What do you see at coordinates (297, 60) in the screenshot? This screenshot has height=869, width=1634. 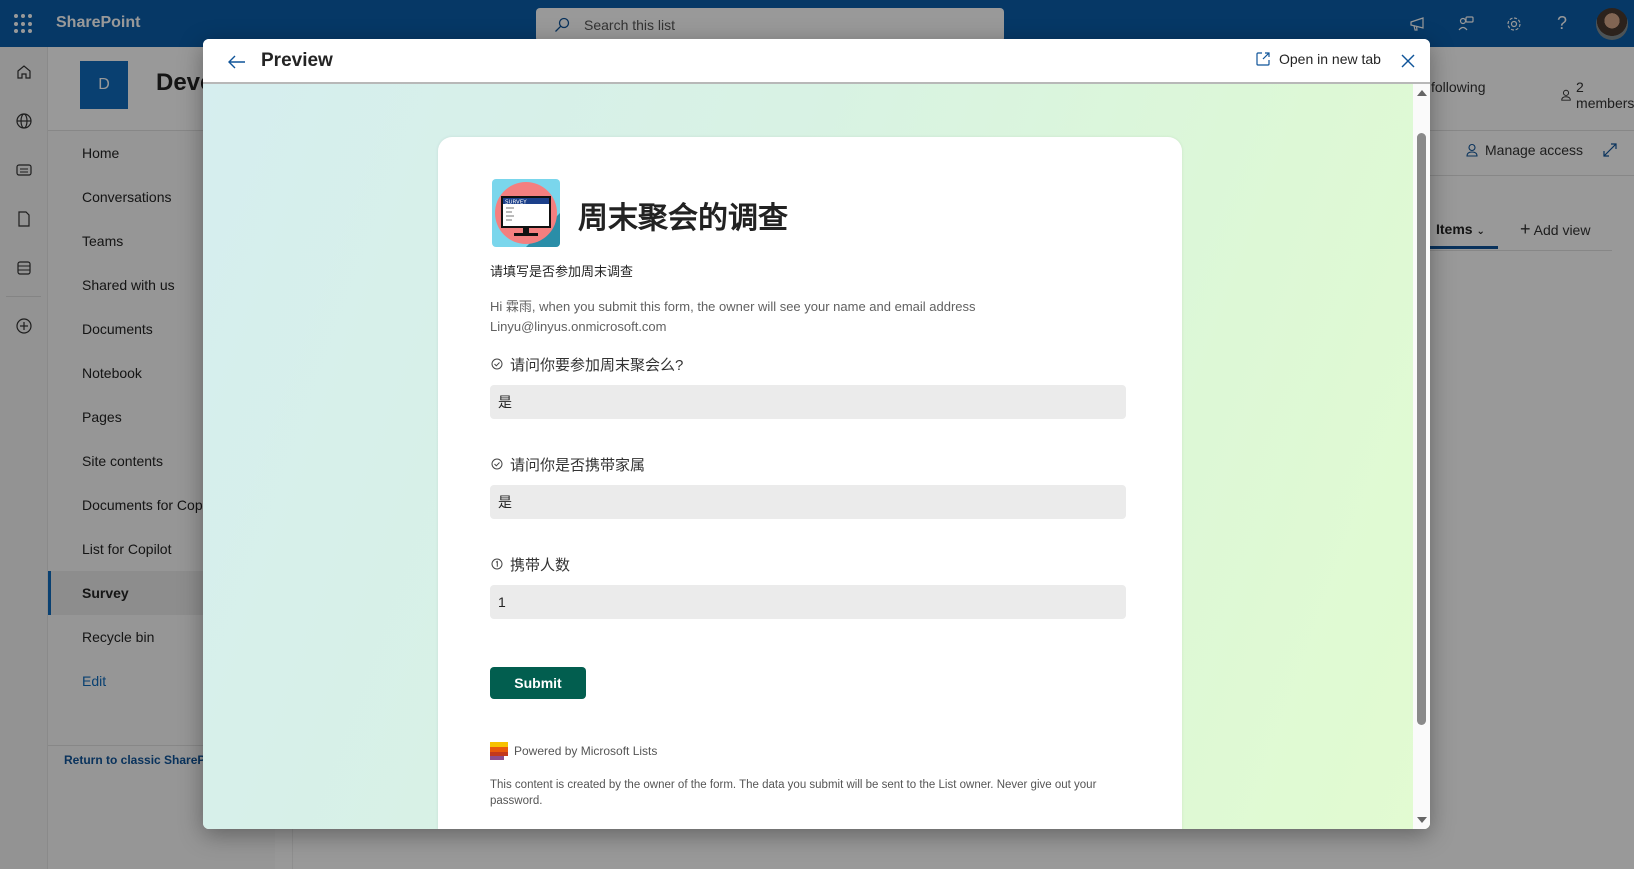 I see `dialog-title: Preview` at bounding box center [297, 60].